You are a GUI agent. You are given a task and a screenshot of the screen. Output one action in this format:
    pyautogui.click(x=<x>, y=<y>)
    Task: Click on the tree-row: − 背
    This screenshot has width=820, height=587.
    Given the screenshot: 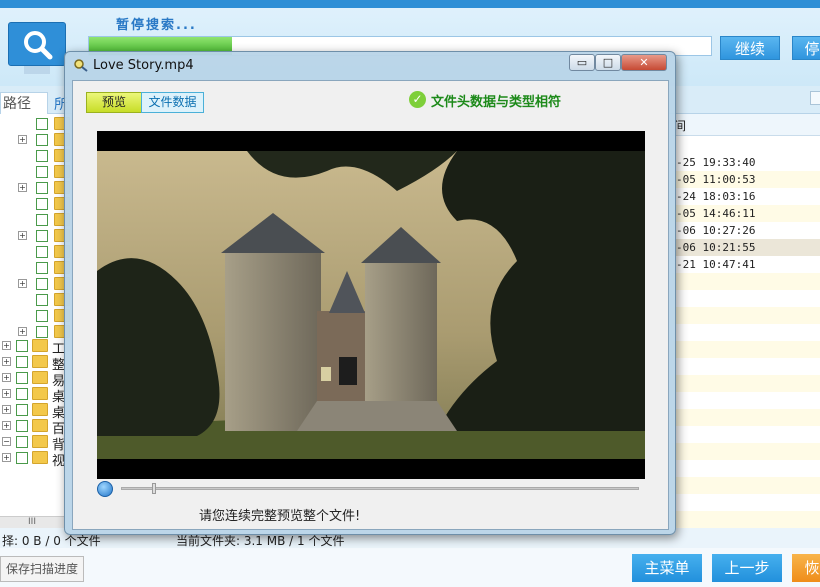 What is the action you would take?
    pyautogui.click(x=35, y=443)
    